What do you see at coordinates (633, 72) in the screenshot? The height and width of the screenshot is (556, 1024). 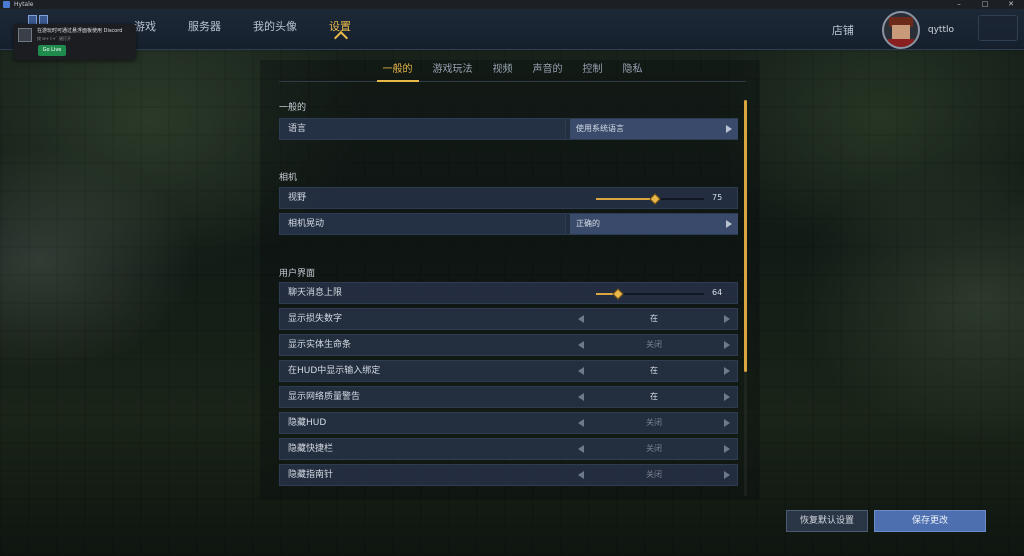 I see `tab-privacy: 隐私` at bounding box center [633, 72].